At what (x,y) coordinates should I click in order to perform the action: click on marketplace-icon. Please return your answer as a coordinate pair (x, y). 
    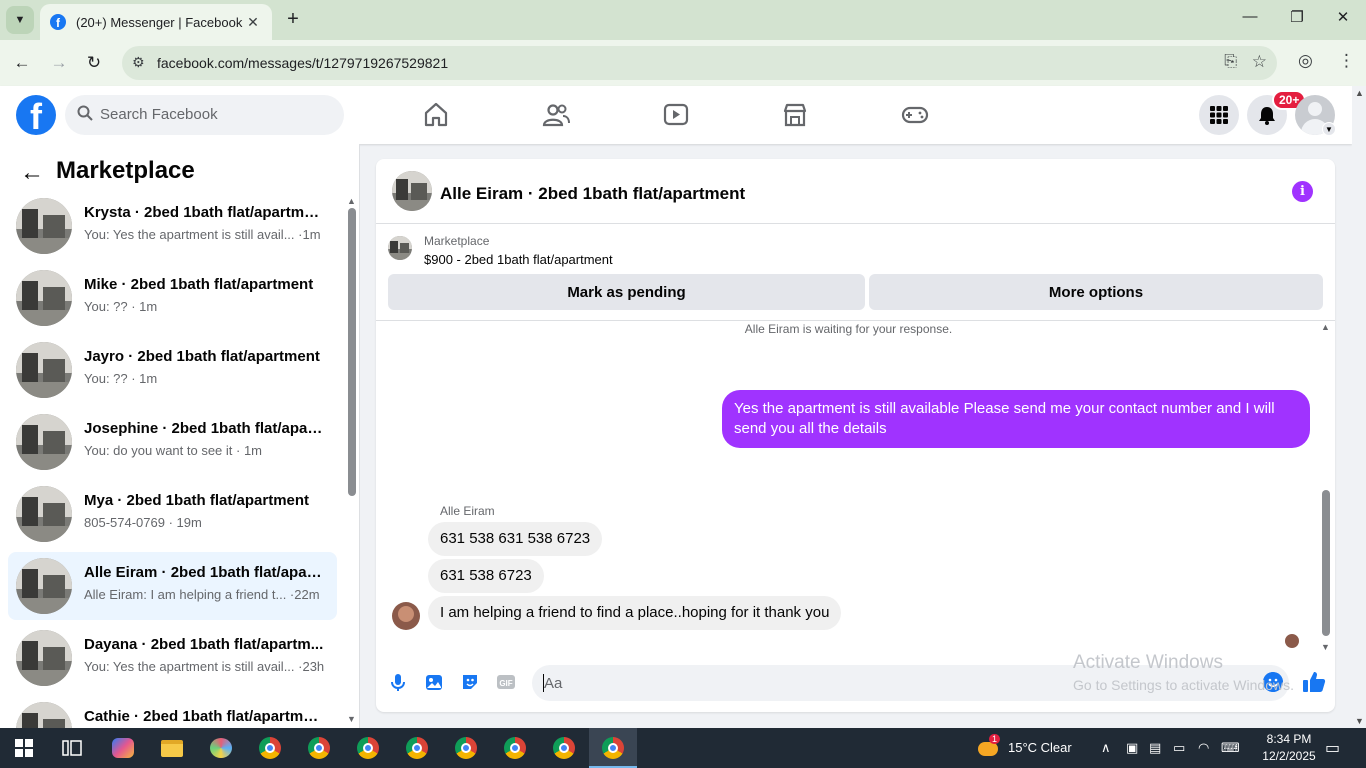
    Looking at the image, I should click on (795, 115).